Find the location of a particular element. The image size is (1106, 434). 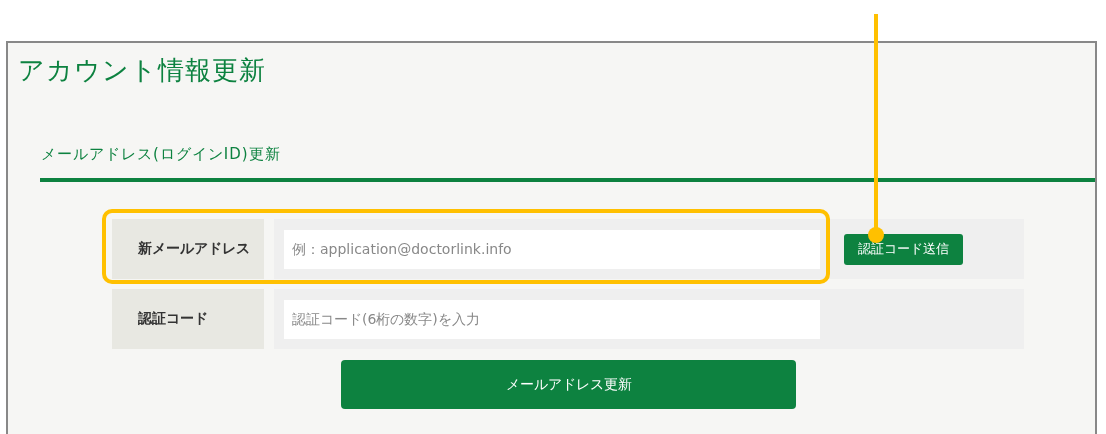

section-title: メールアドレス(ログインID)更新 is located at coordinates (161, 154).